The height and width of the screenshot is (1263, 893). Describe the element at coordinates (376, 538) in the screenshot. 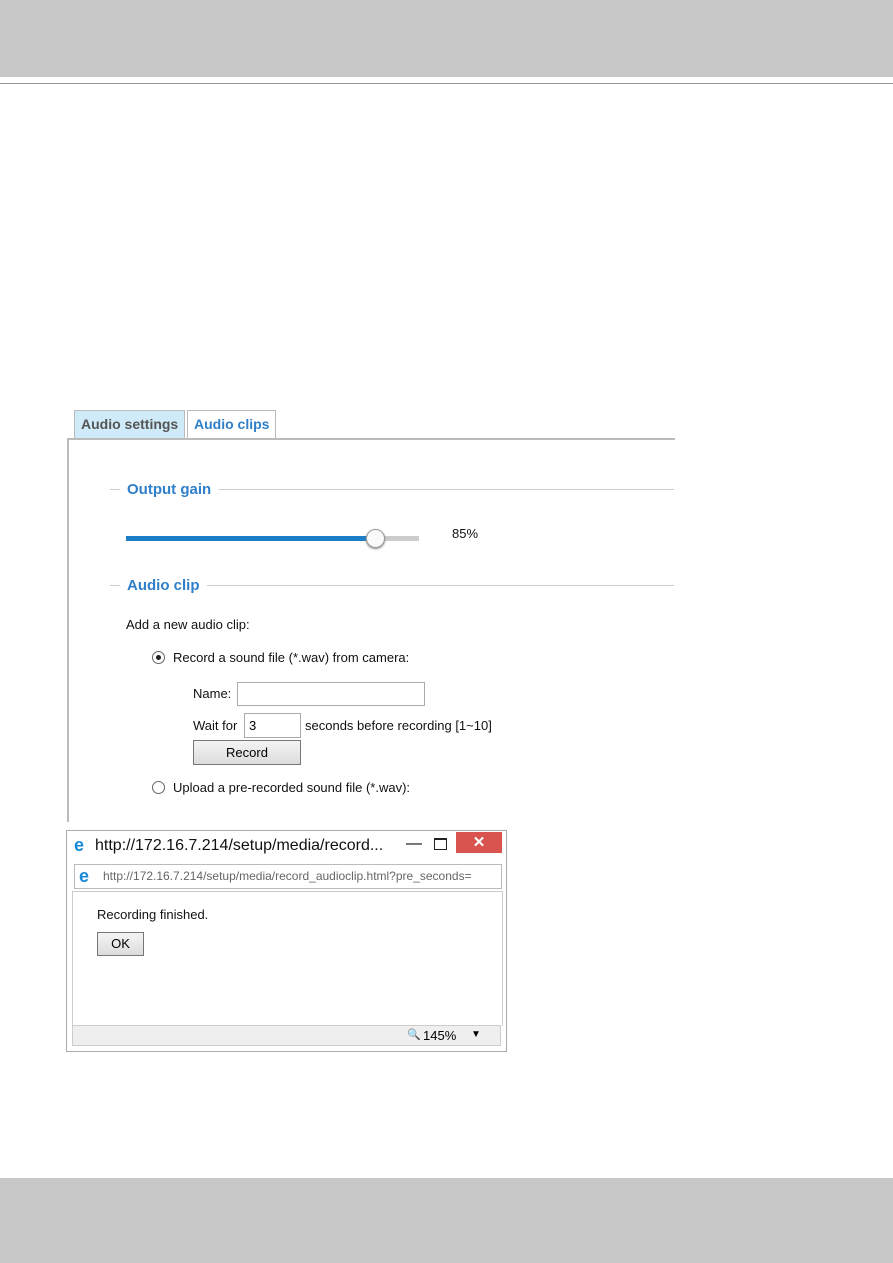

I see `gain-slider-thumb` at that location.